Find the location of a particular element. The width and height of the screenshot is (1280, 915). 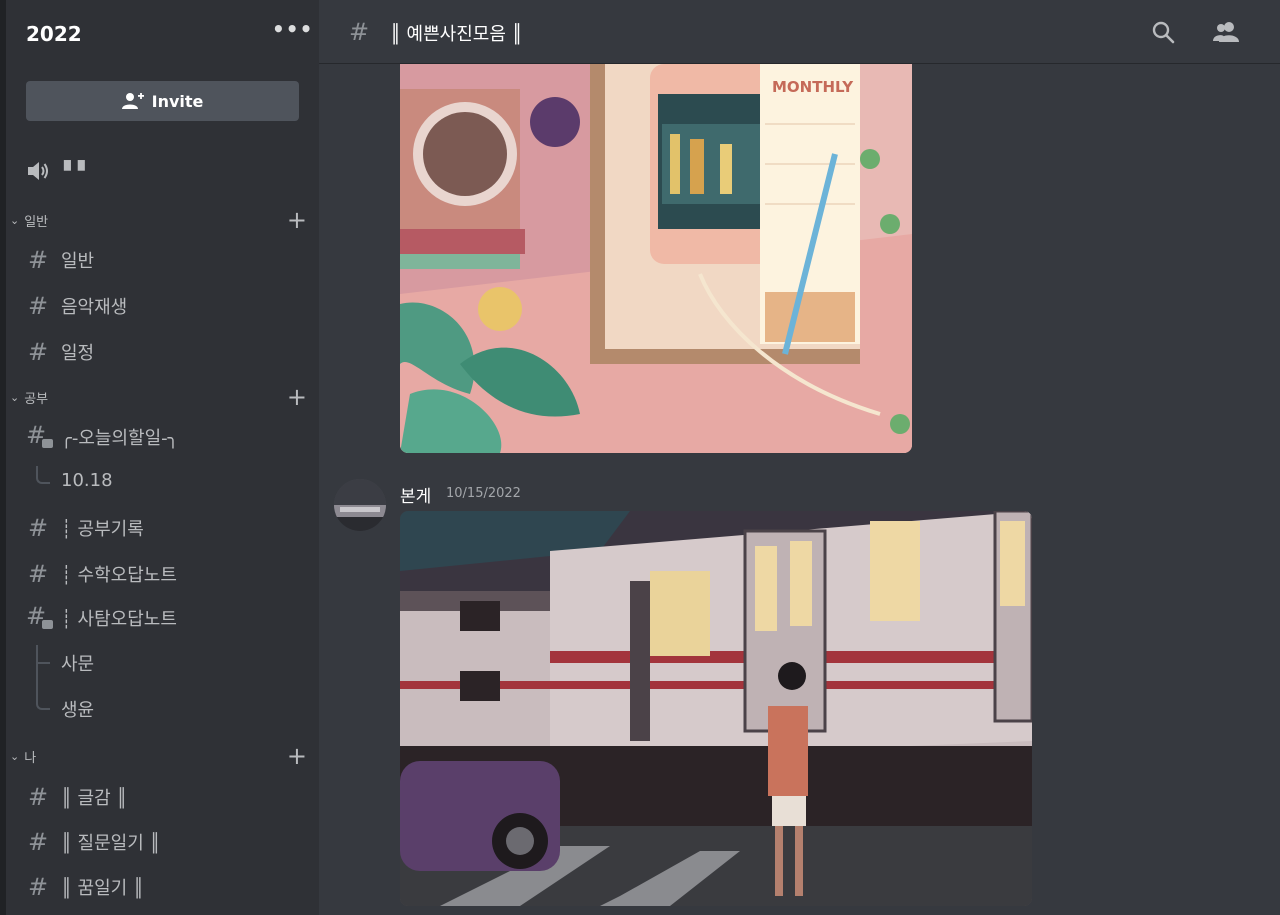

thread-1018: 10.18 is located at coordinates (87, 480).